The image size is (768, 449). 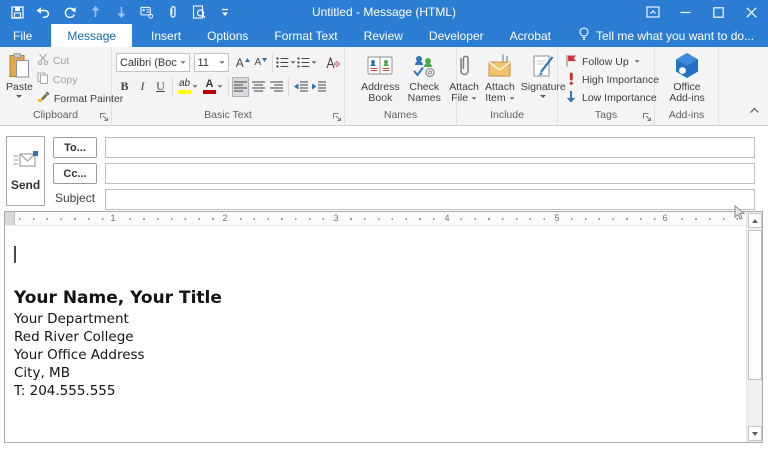 What do you see at coordinates (286, 63) in the screenshot?
I see `bullets-button` at bounding box center [286, 63].